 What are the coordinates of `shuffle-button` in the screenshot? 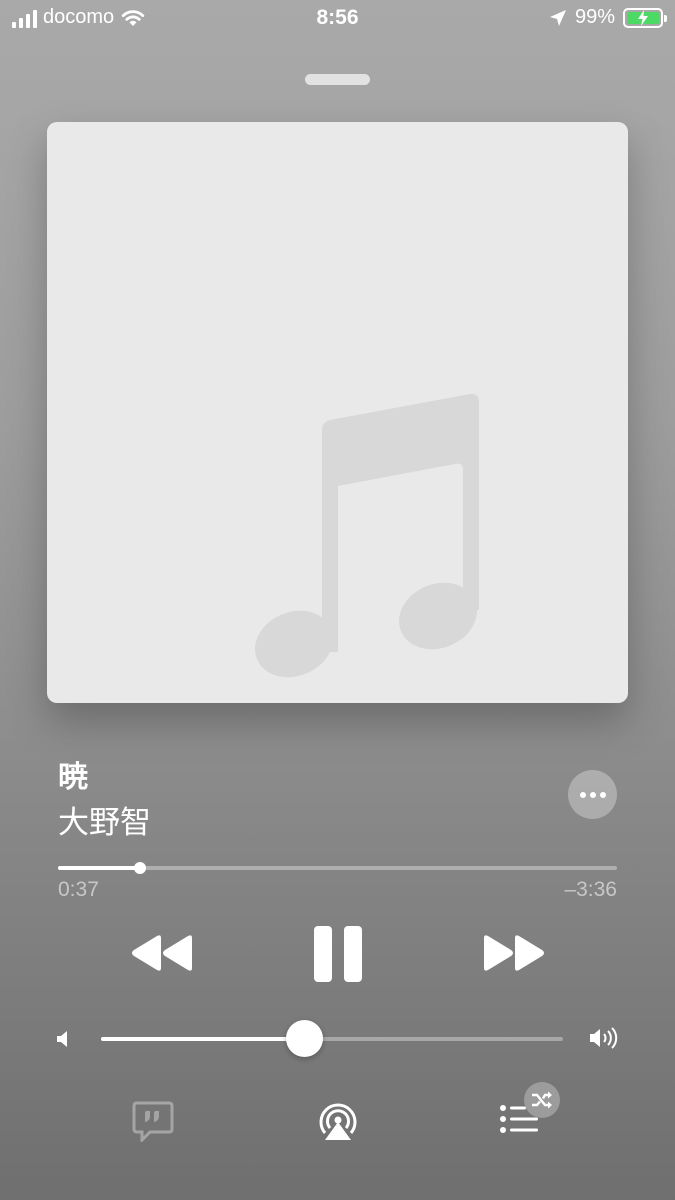 It's located at (542, 1100).